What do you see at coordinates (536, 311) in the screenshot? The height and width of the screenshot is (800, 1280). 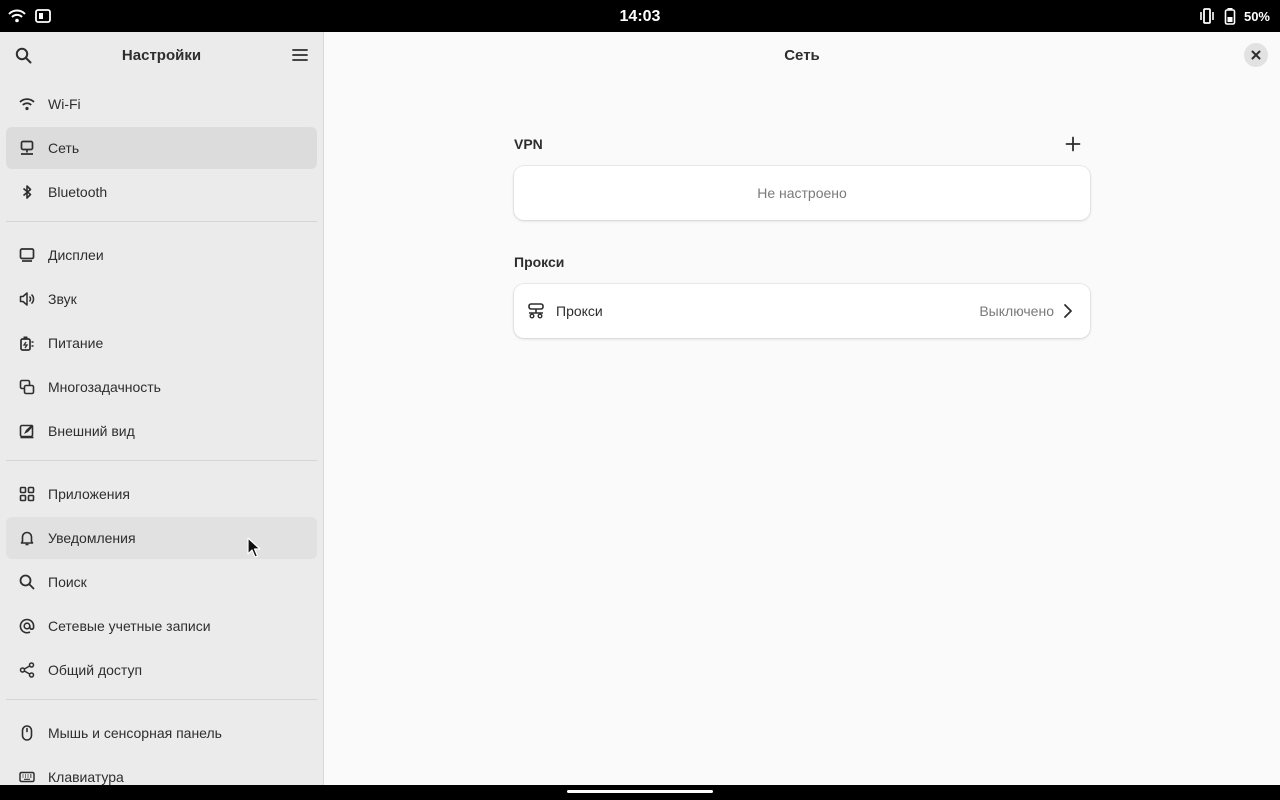 I see `proxy-icon` at bounding box center [536, 311].